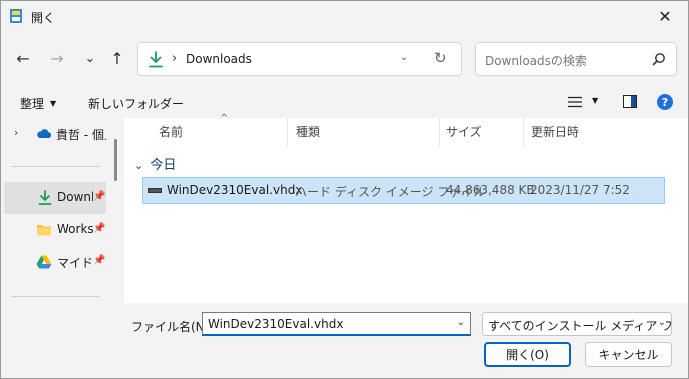 Image resolution: width=689 pixels, height=379 pixels. What do you see at coordinates (55, 262) in the screenshot?
I see `sidebar-item-my-drive: マイドライブ 📌` at bounding box center [55, 262].